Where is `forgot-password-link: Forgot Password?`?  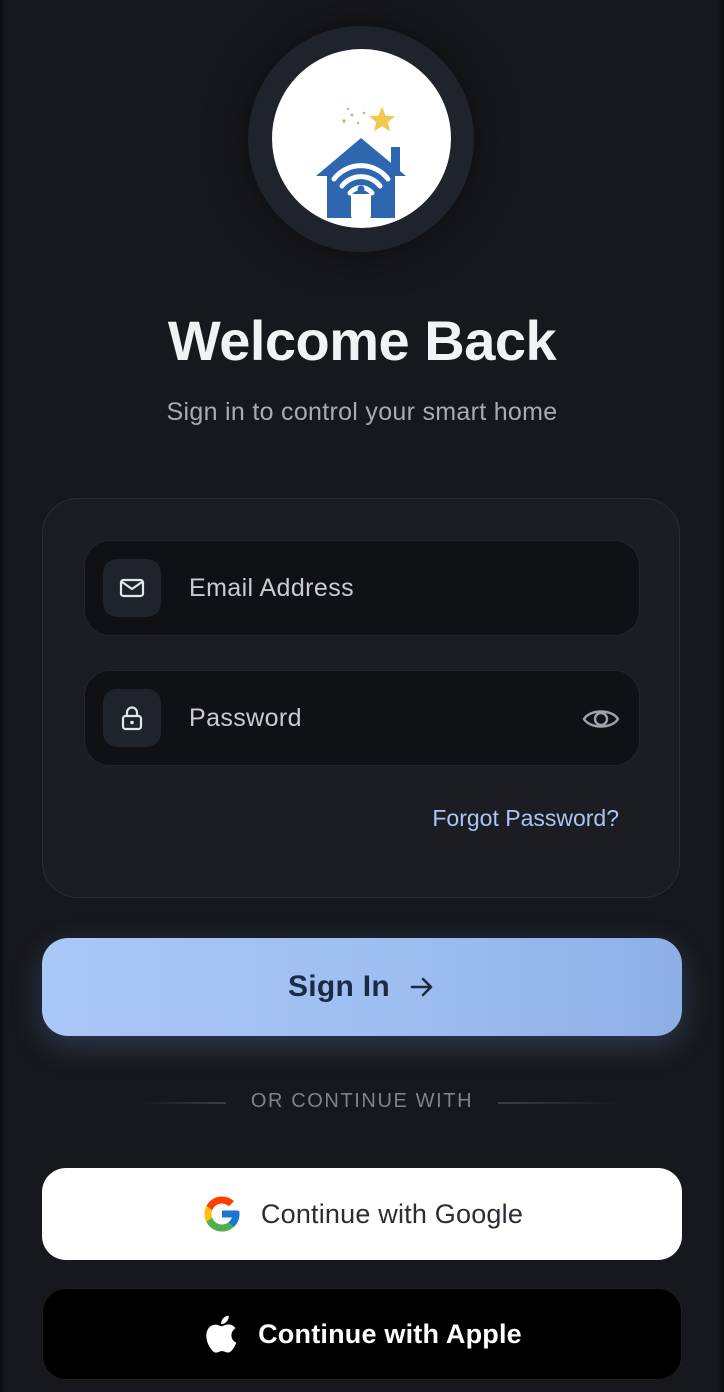 forgot-password-link: Forgot Password? is located at coordinates (525, 818).